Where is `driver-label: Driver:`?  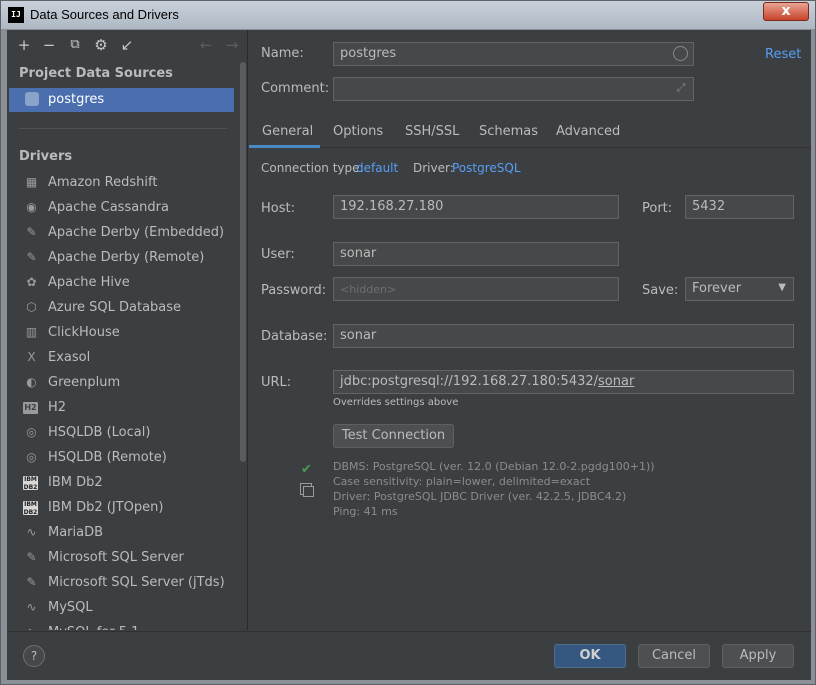 driver-label: Driver: is located at coordinates (433, 168).